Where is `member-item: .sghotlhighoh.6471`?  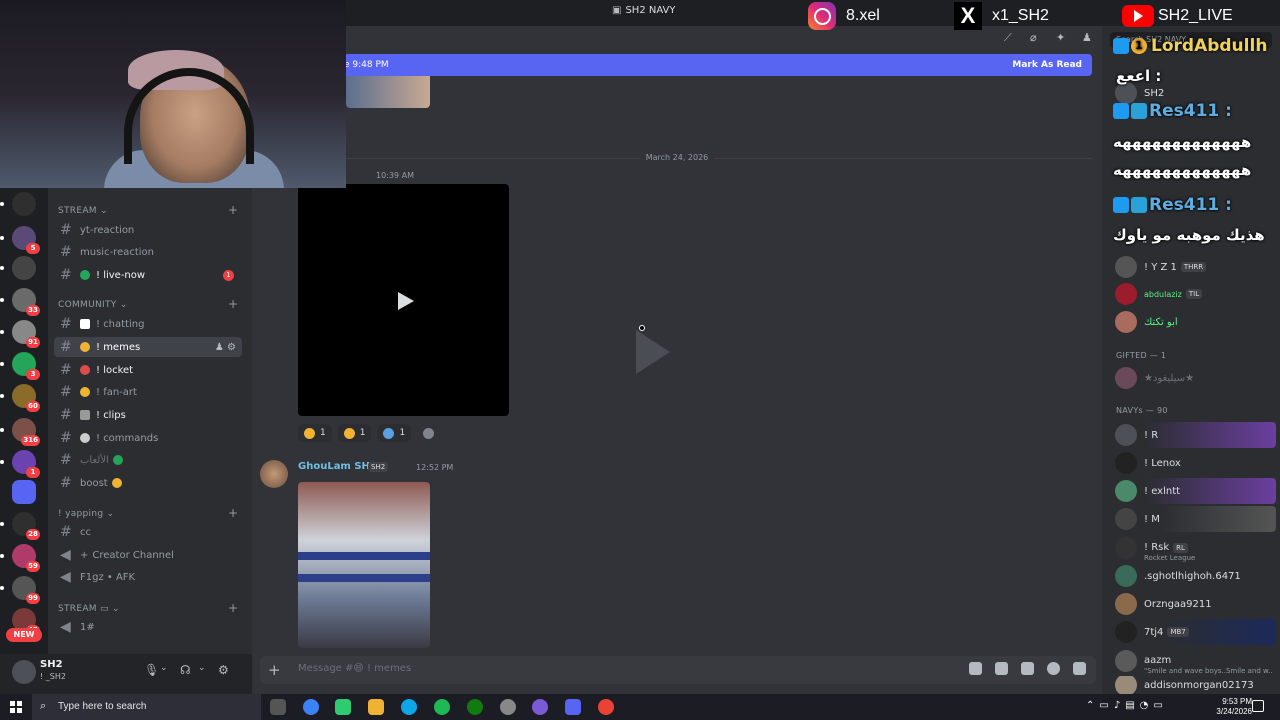 member-item: .sghotlhighoh.6471 is located at coordinates (1194, 576).